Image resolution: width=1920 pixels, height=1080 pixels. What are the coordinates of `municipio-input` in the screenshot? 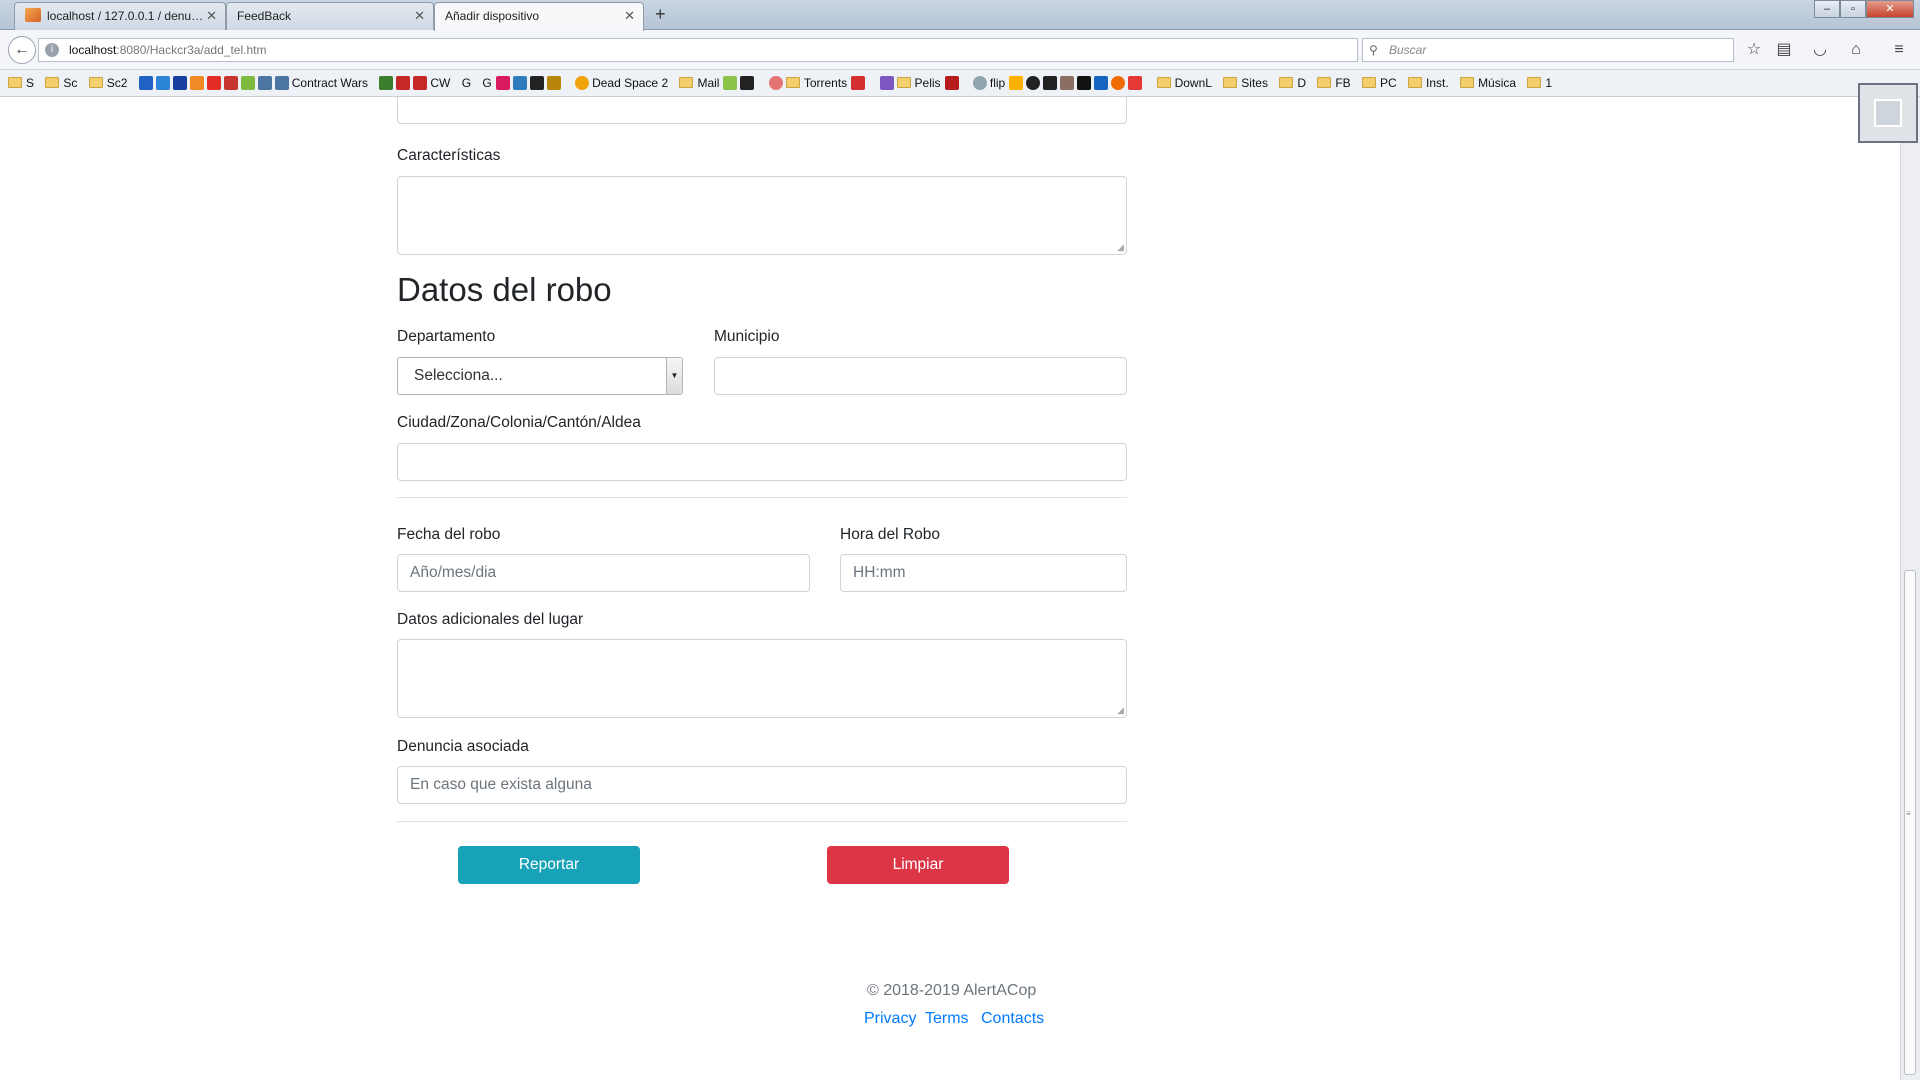 It's located at (920, 376).